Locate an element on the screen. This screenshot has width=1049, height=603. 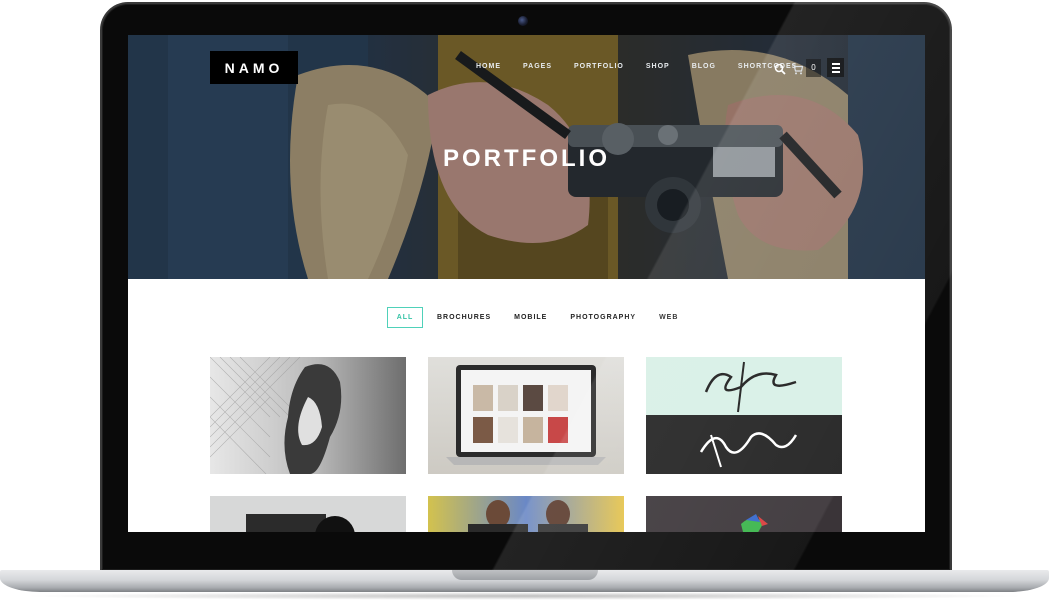
portfolio-item-calligraphy is located at coordinates (744, 415).